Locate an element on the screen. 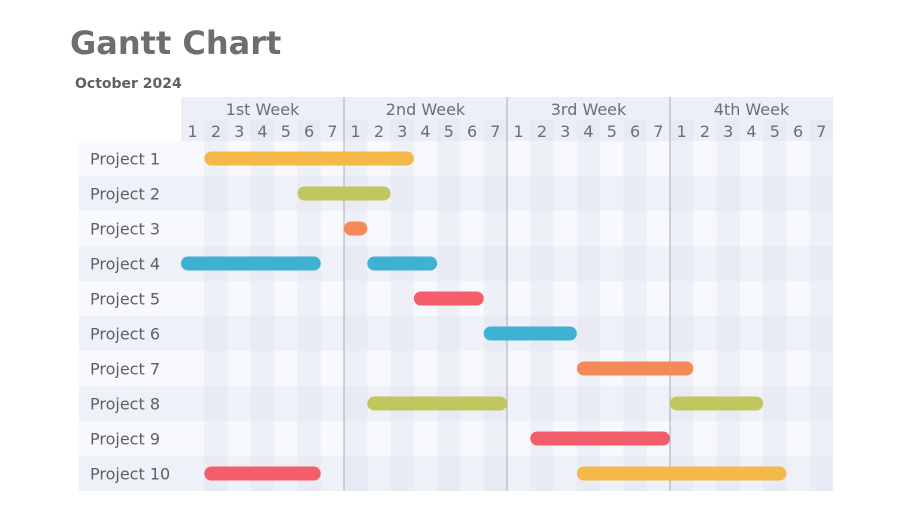 This screenshot has height=508, width=904. project-label: Project 7 is located at coordinates (125, 369).